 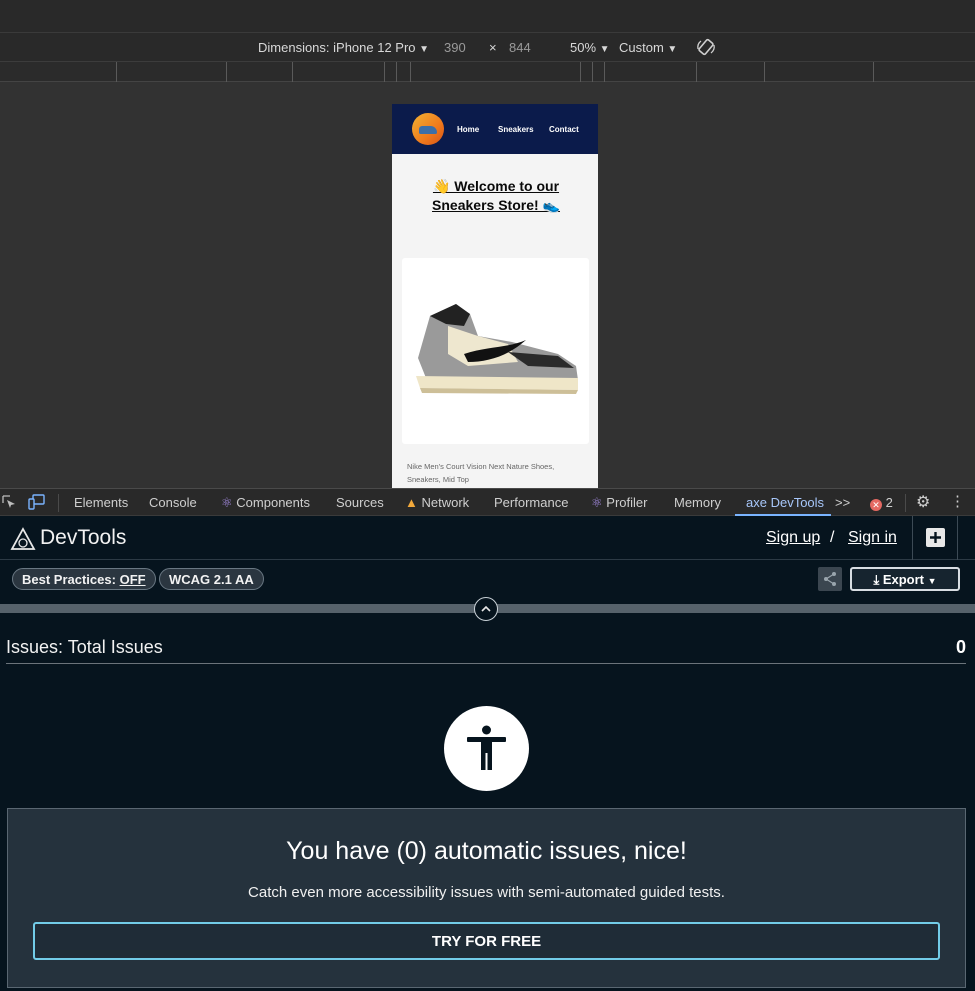 What do you see at coordinates (564, 129) in the screenshot?
I see `nav-link-contact: Contact` at bounding box center [564, 129].